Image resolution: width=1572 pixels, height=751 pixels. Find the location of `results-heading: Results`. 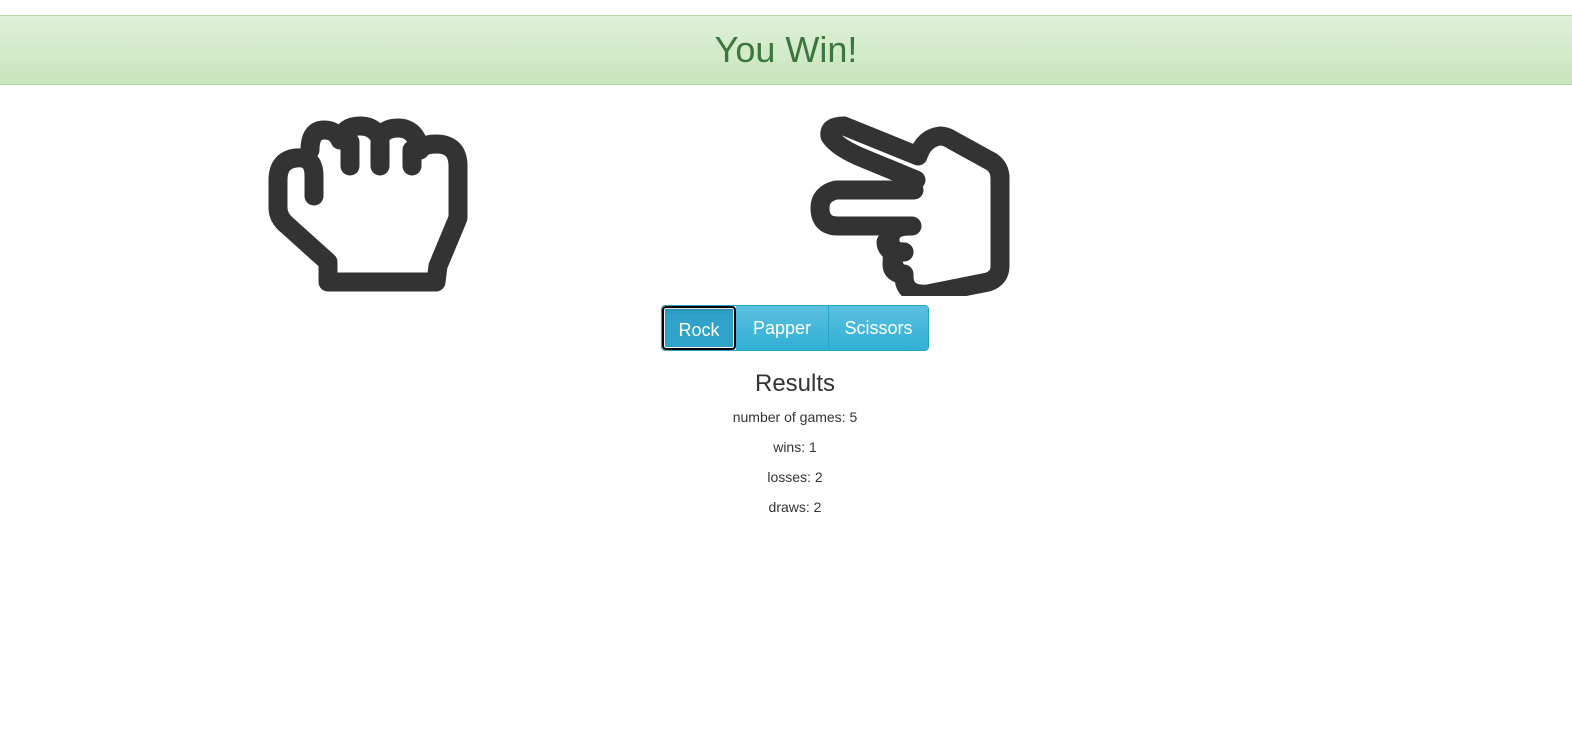

results-heading: Results is located at coordinates (795, 383).